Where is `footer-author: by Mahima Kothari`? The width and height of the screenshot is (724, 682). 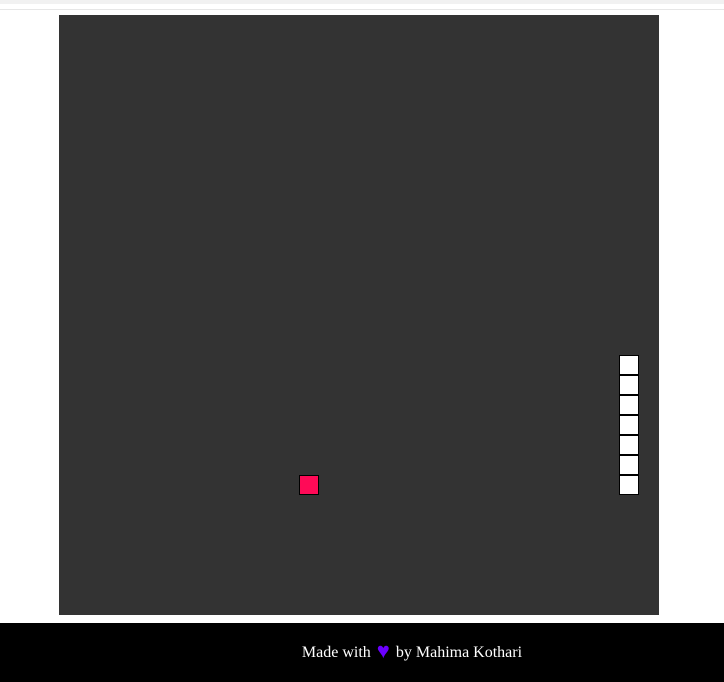
footer-author: by Mahima Kothari is located at coordinates (459, 652).